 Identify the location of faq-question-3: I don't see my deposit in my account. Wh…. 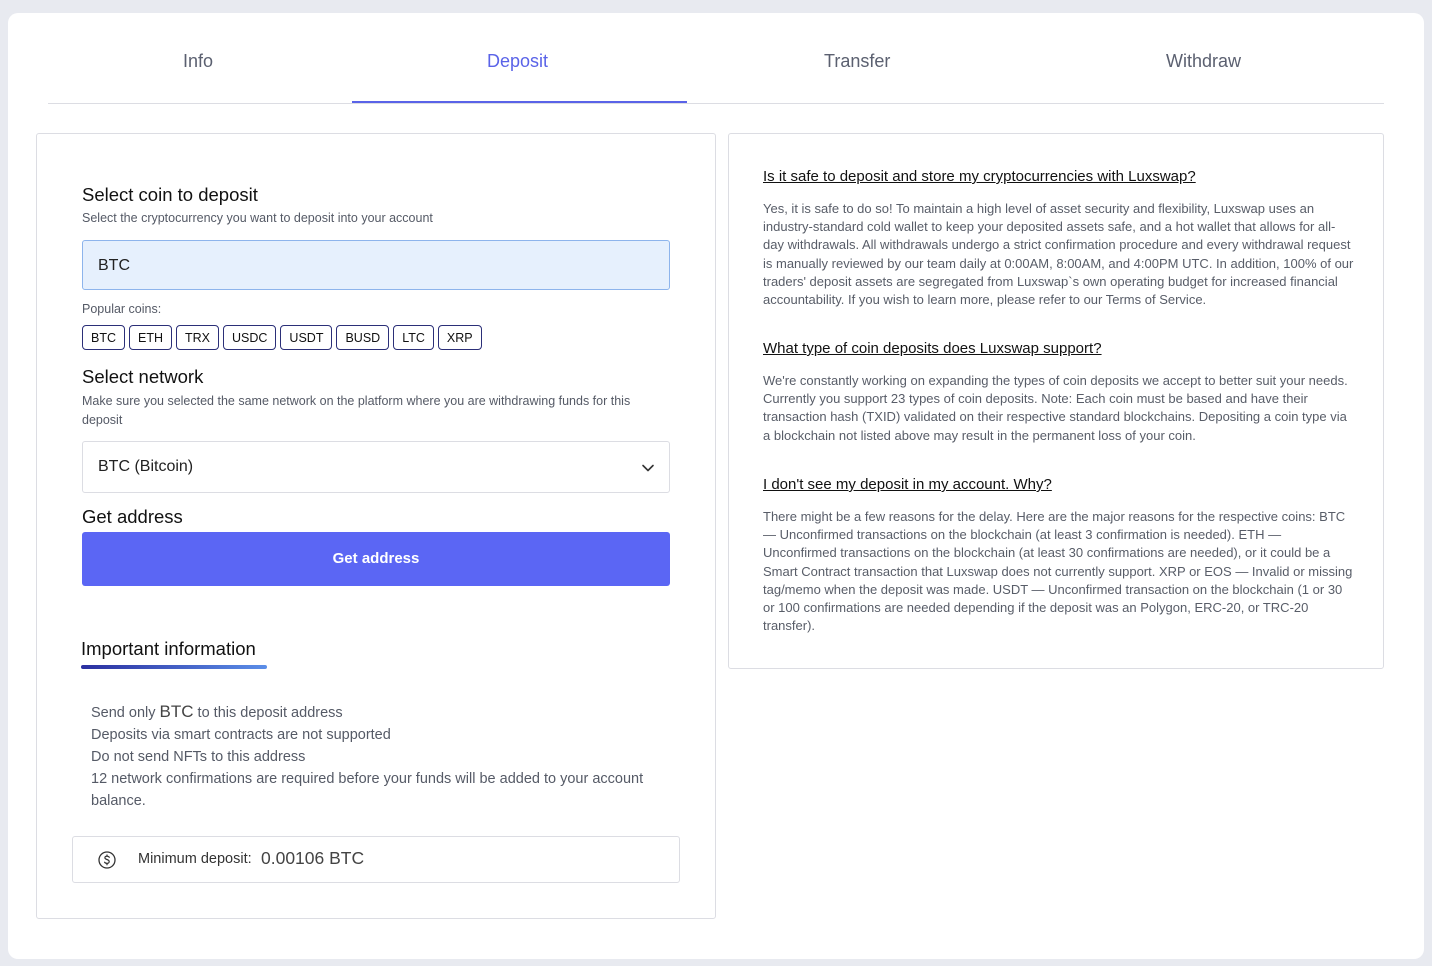
(907, 484).